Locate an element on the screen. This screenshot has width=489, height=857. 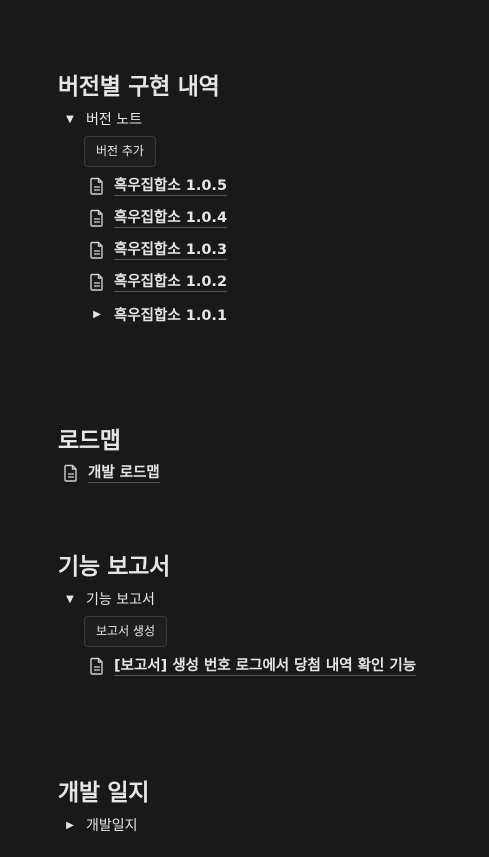
toggle-feature-reports: ▼ 기능 보고서 is located at coordinates (275, 599).